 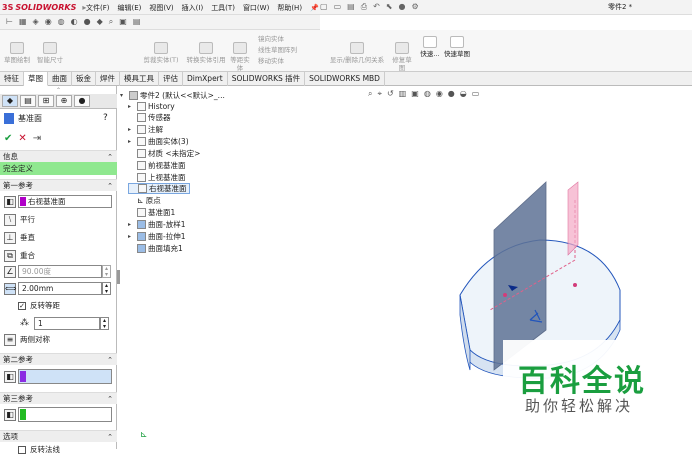 What do you see at coordinates (27, 339) in the screenshot?
I see `mid-plane-option: ≡ 两侧对称` at bounding box center [27, 339].